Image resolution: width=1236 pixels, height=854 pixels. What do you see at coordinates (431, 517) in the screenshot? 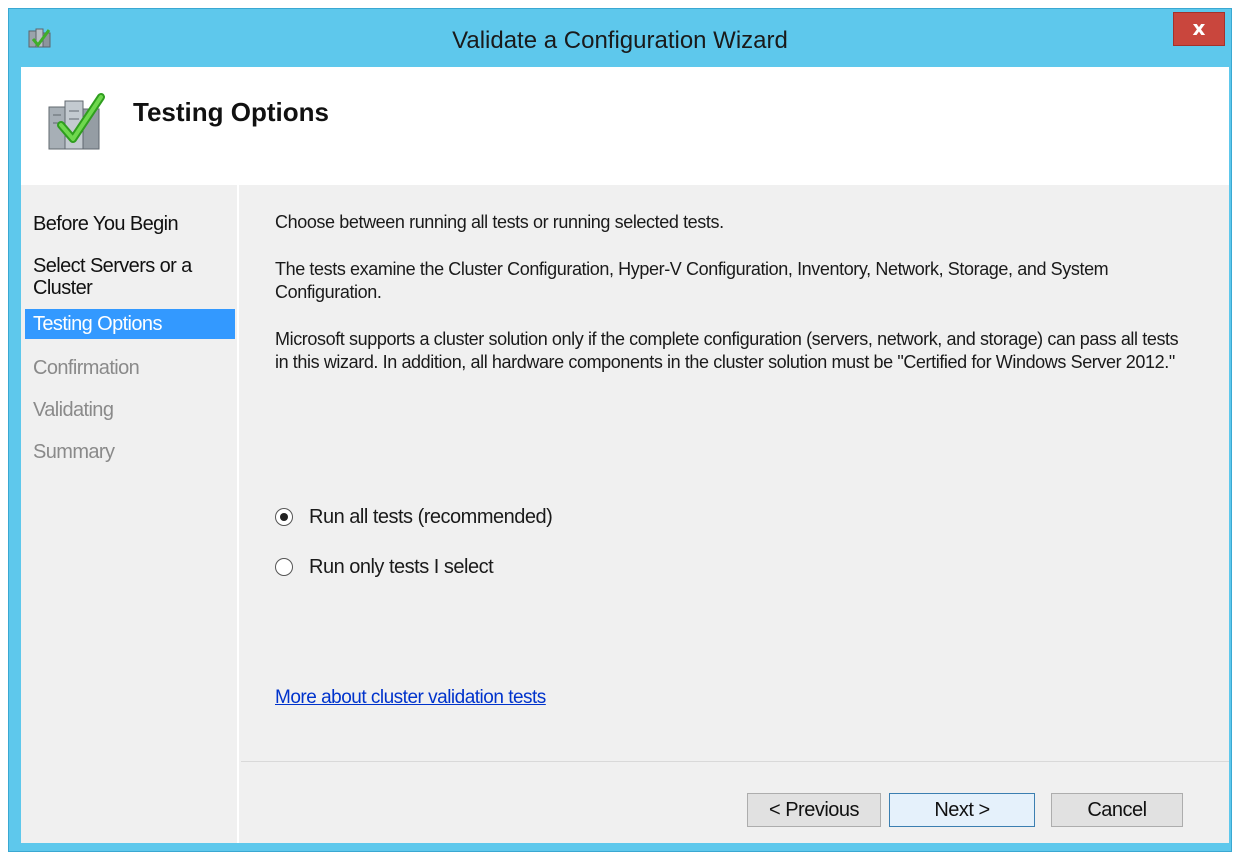
I see `run-all-tests-label: Run all tests (recommended)` at bounding box center [431, 517].